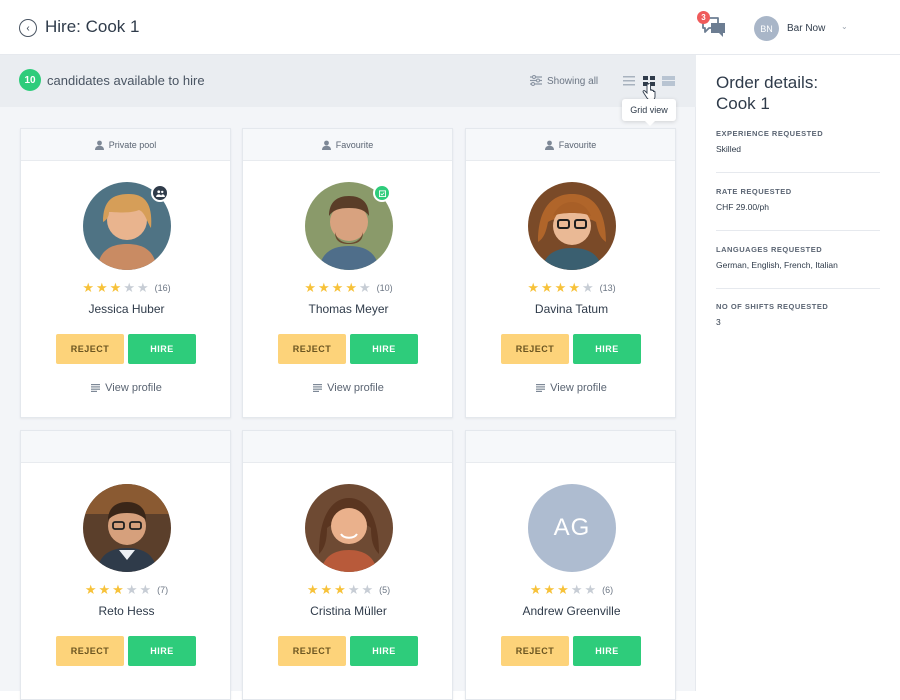 This screenshot has height=700, width=900. Describe the element at coordinates (767, 93) in the screenshot. I see `order-details-title: Order details: Cook 1` at that location.